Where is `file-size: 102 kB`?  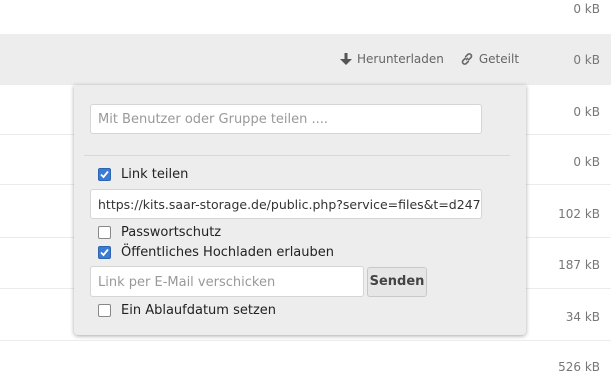 file-size: 102 kB is located at coordinates (579, 214).